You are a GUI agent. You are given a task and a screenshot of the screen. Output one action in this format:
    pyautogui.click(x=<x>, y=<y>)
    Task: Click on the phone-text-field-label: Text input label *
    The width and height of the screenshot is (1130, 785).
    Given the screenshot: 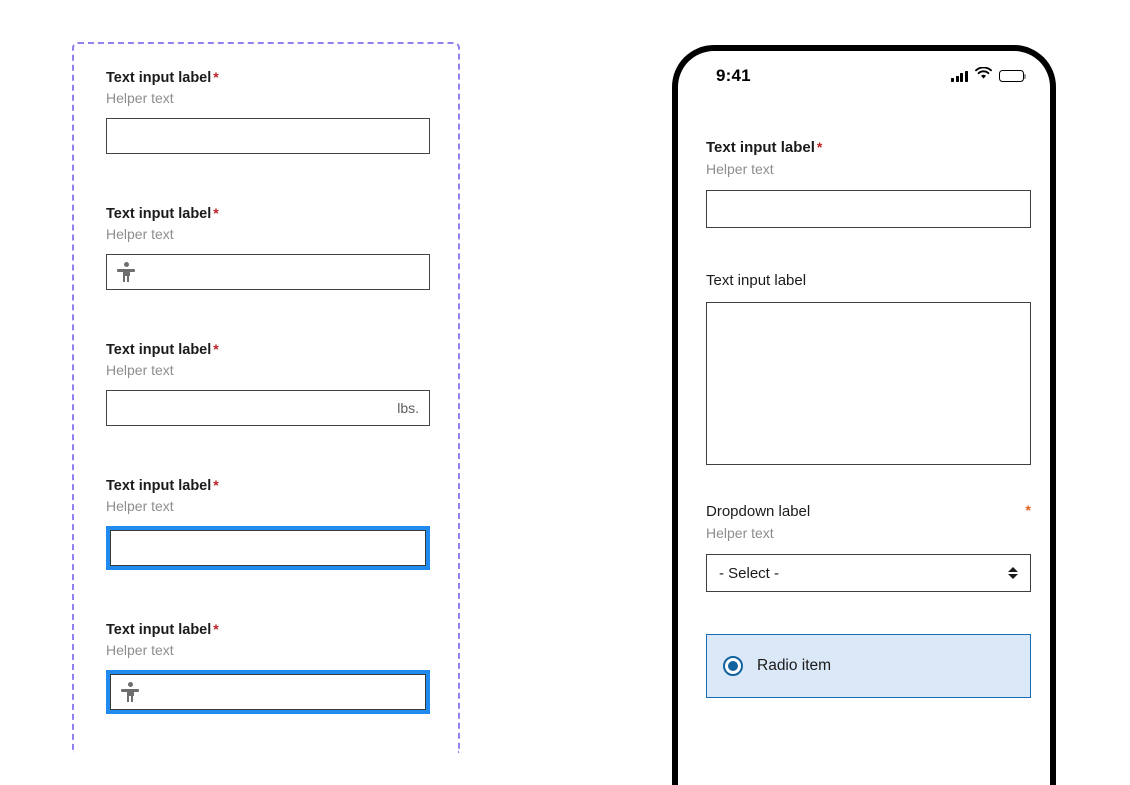 What is the action you would take?
    pyautogui.click(x=868, y=147)
    